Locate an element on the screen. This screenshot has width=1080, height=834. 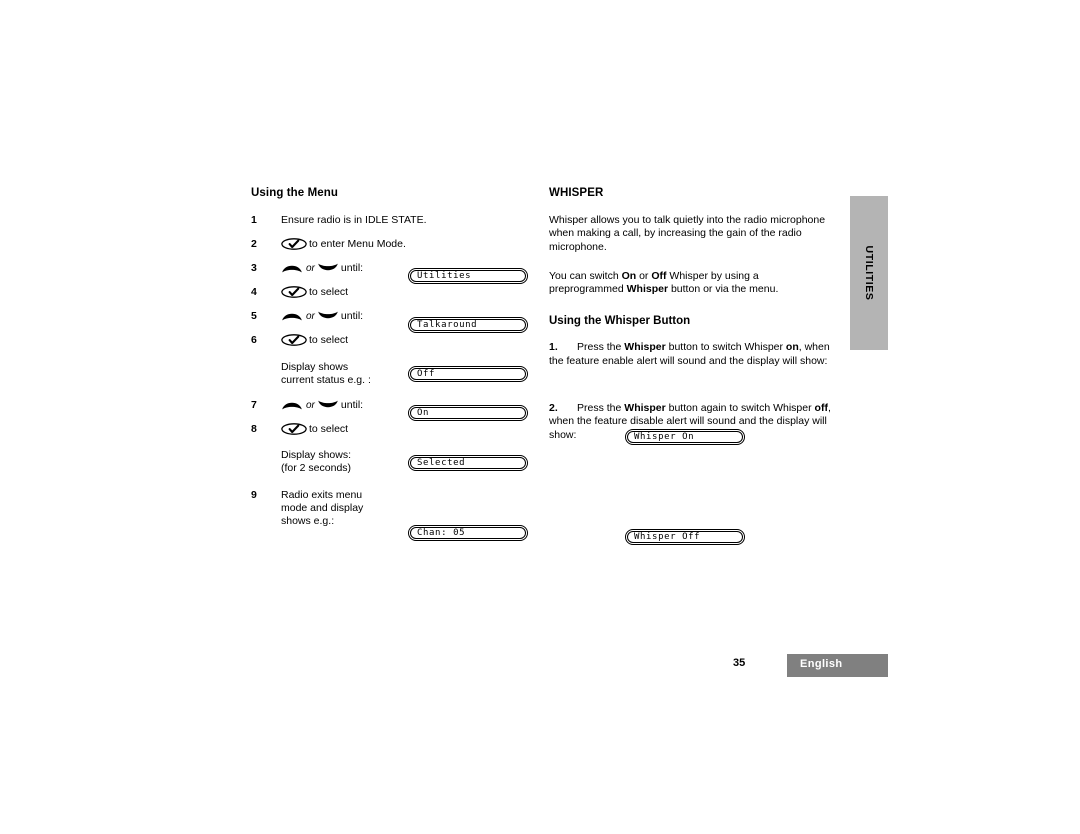
step-6-text: to select is located at coordinates (329, 340).